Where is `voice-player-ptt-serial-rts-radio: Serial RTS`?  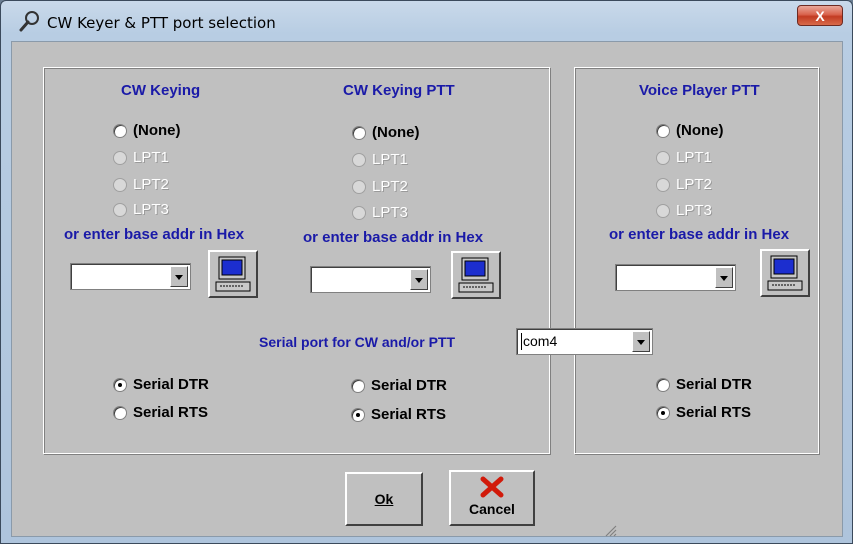
voice-player-ptt-serial-rts-radio: Serial RTS is located at coordinates (703, 412).